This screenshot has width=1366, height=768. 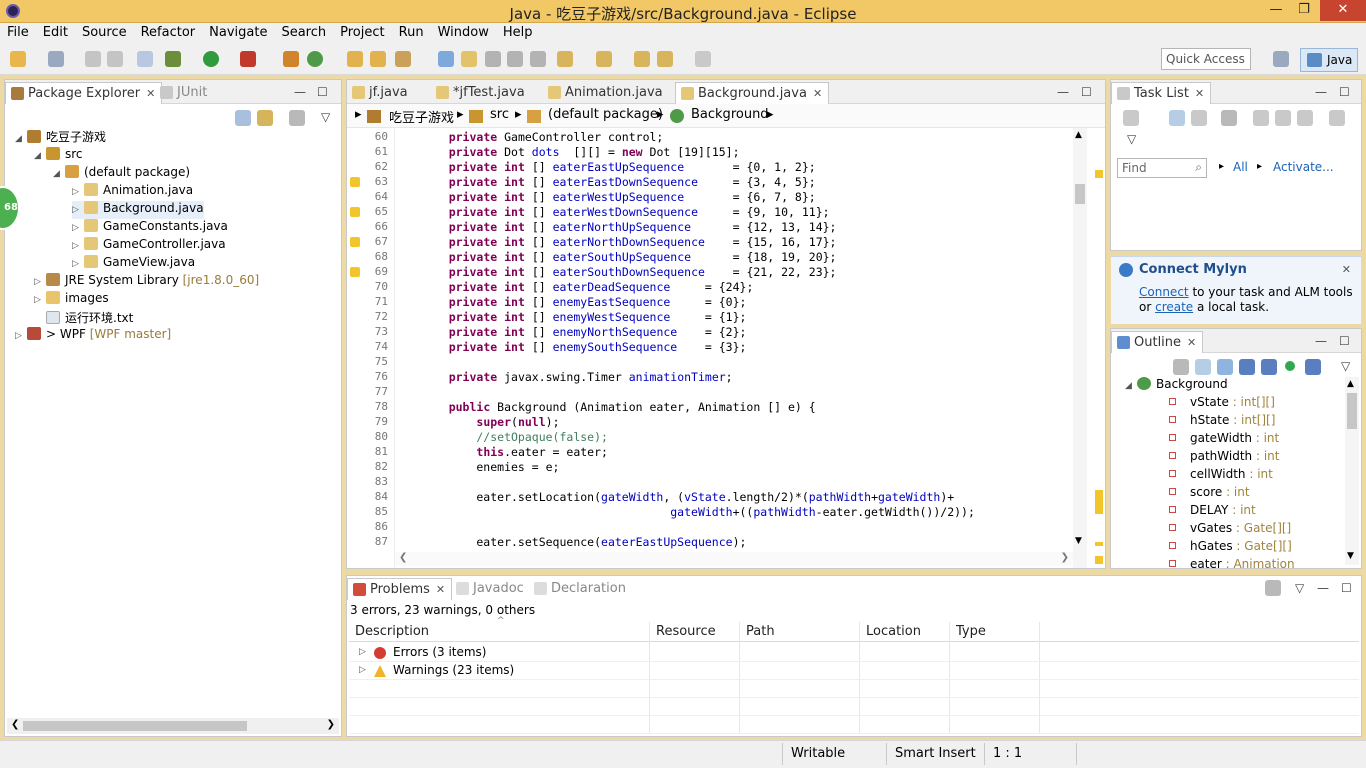 What do you see at coordinates (1177, 118) in the screenshot?
I see `categorized-icon` at bounding box center [1177, 118].